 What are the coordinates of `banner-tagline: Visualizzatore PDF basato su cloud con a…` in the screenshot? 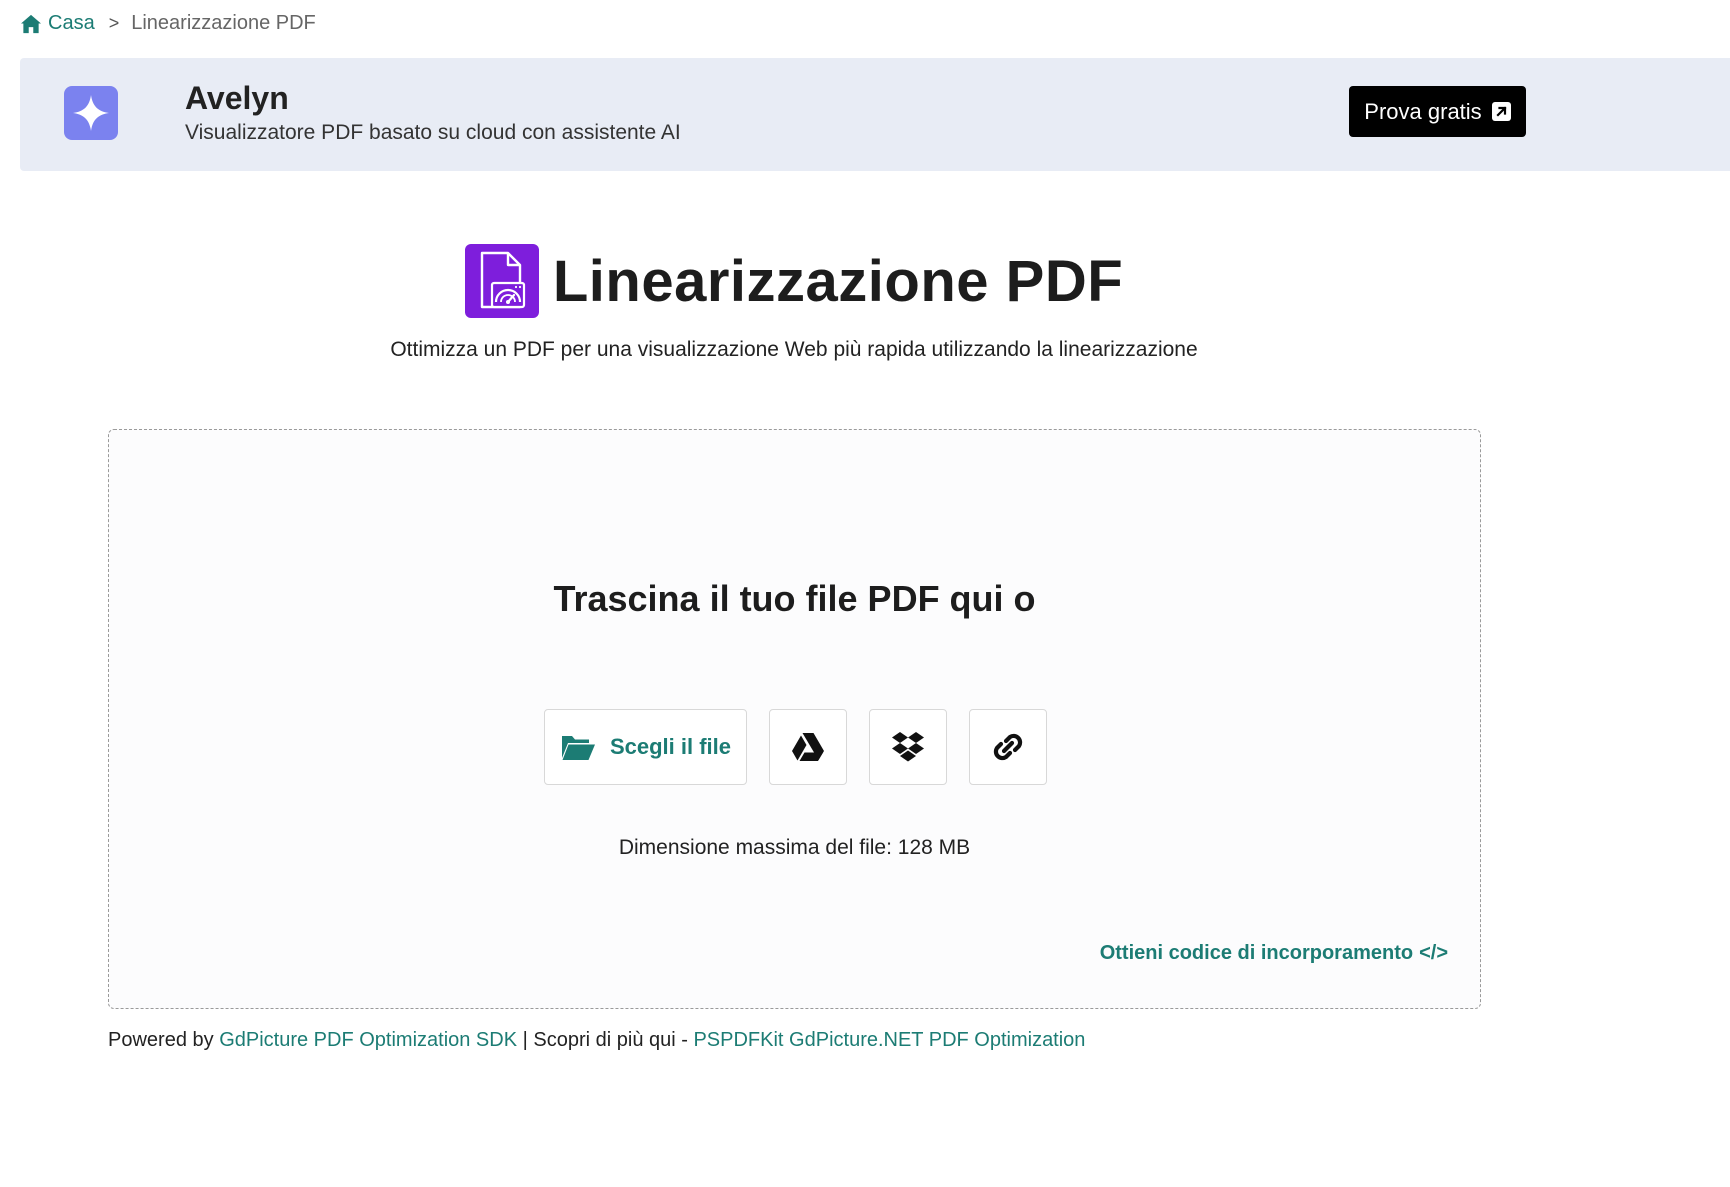 It's located at (433, 132).